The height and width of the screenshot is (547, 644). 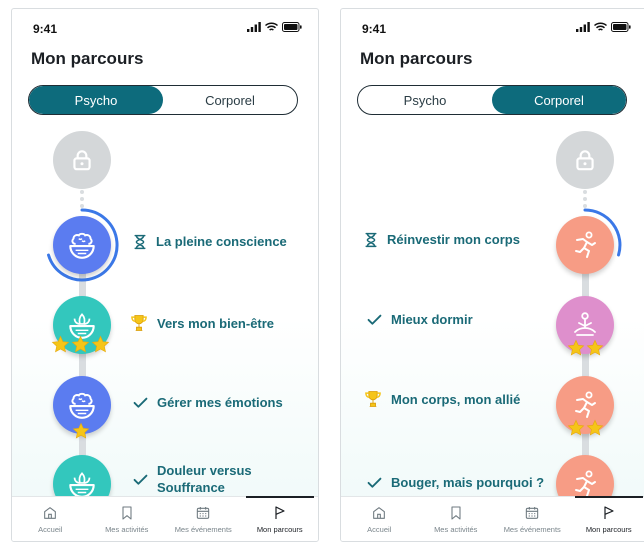 What do you see at coordinates (585, 325) in the screenshot?
I see `meditation-icon` at bounding box center [585, 325].